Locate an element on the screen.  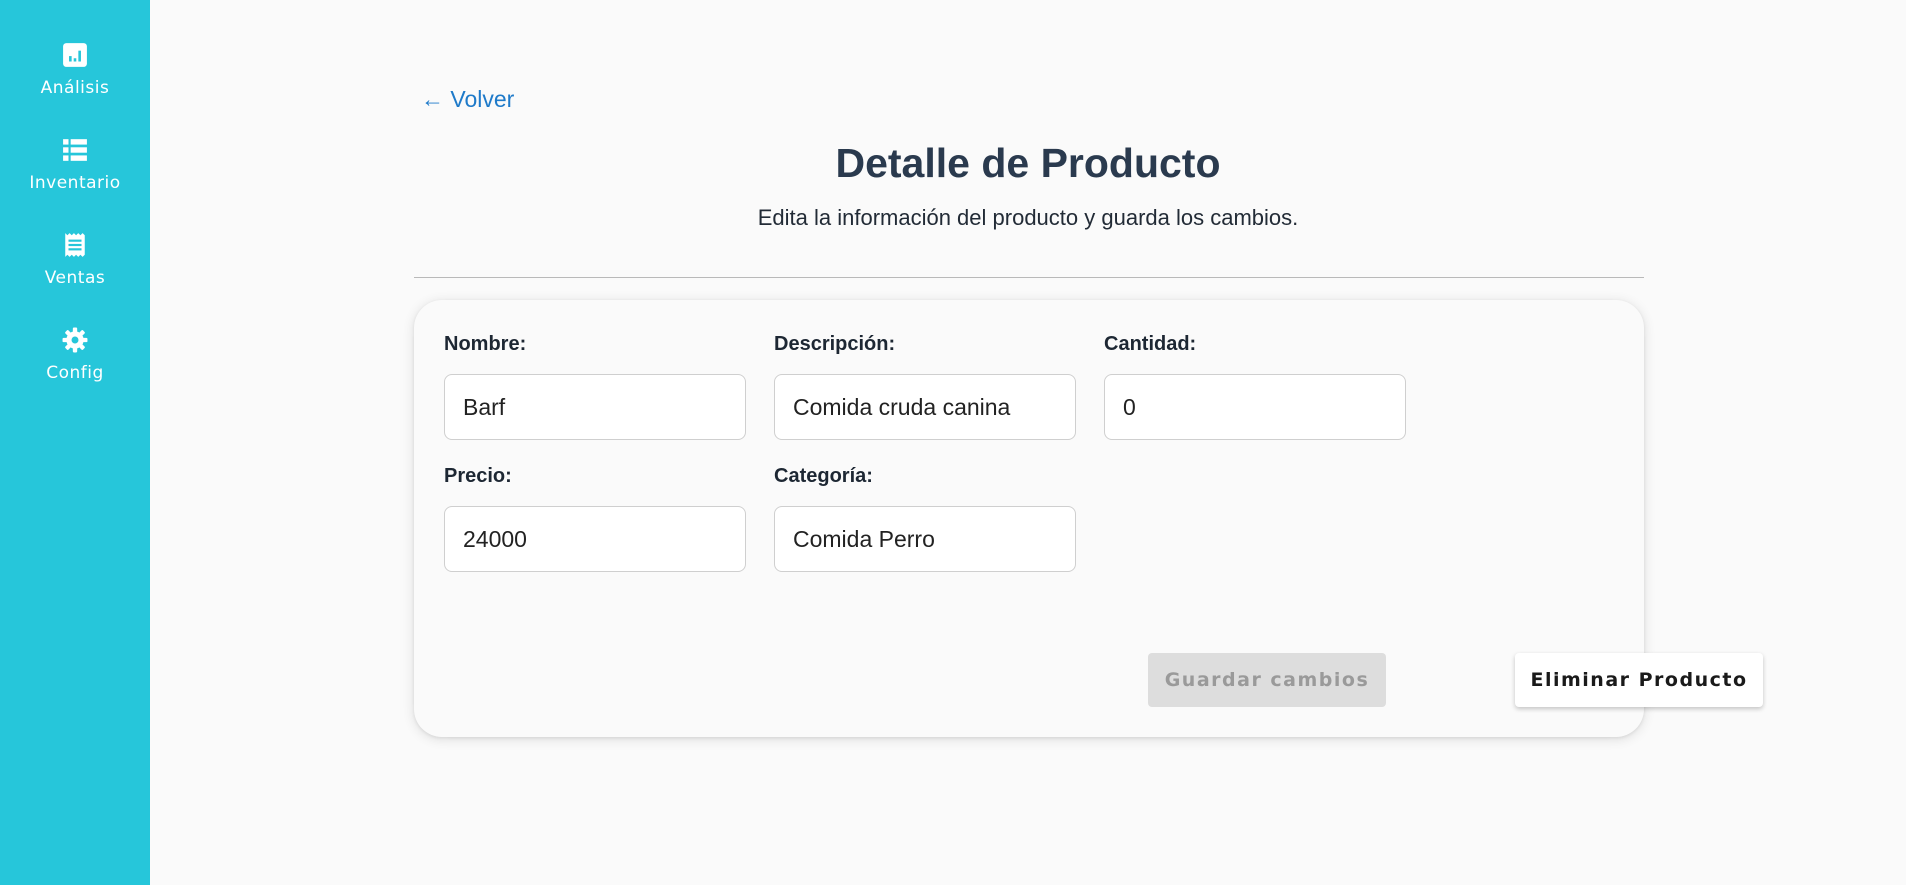
save-button: Guardar cambios is located at coordinates (1267, 680).